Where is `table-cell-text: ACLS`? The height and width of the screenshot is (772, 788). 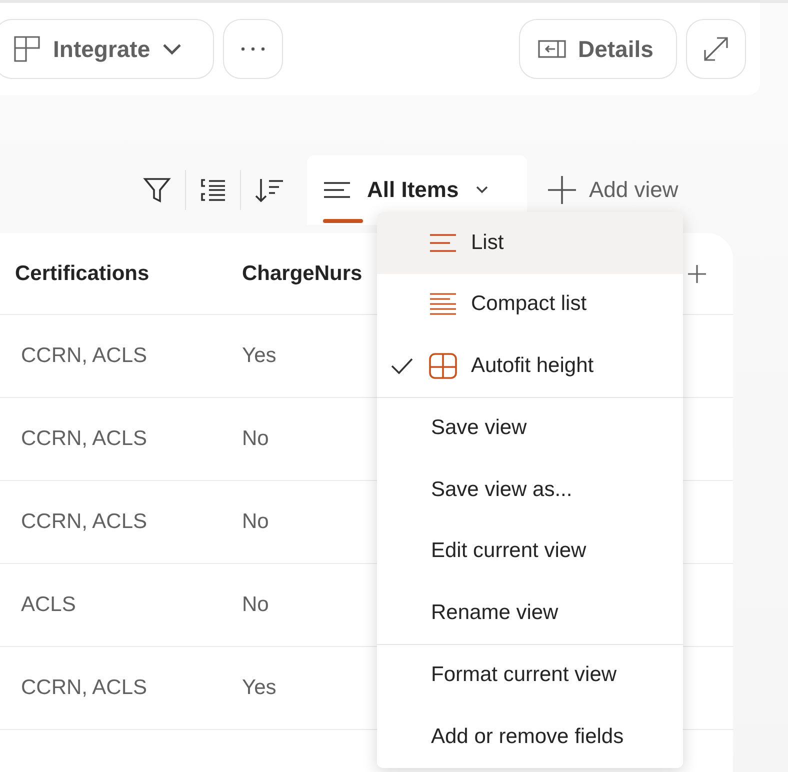
table-cell-text: ACLS is located at coordinates (48, 605).